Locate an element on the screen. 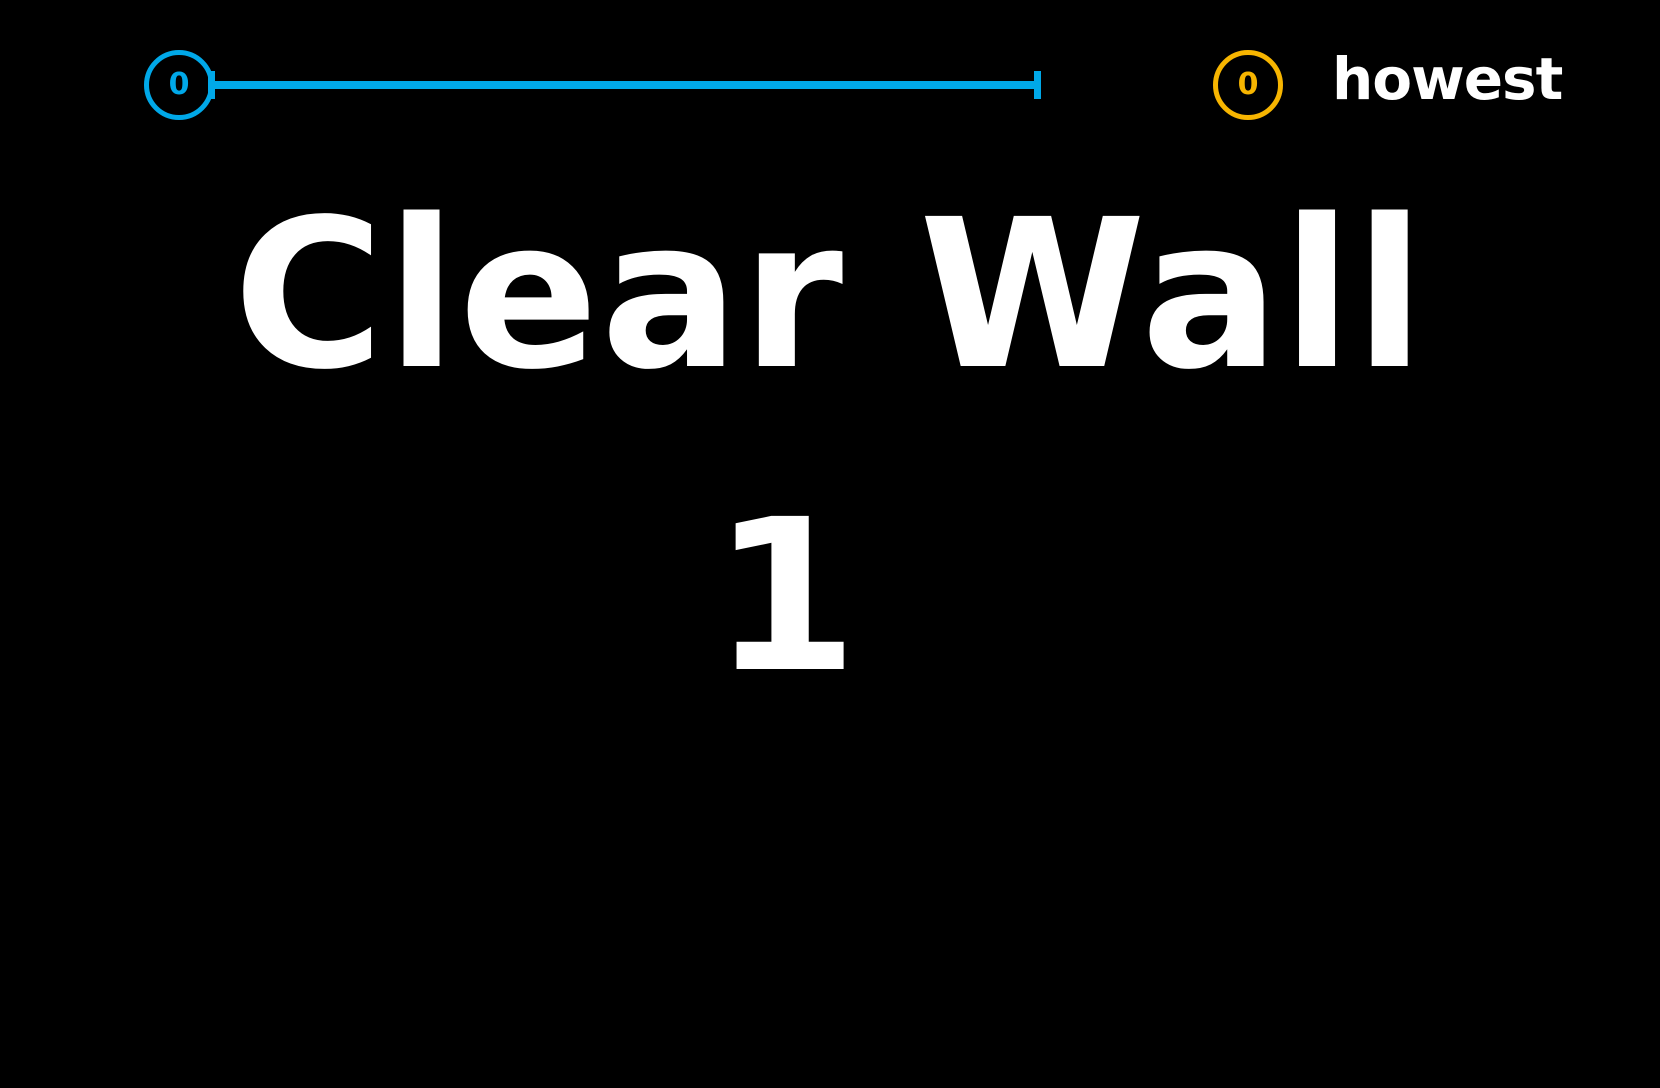 This screenshot has width=1660, height=1088. player2-score: 0 is located at coordinates (1248, 84).